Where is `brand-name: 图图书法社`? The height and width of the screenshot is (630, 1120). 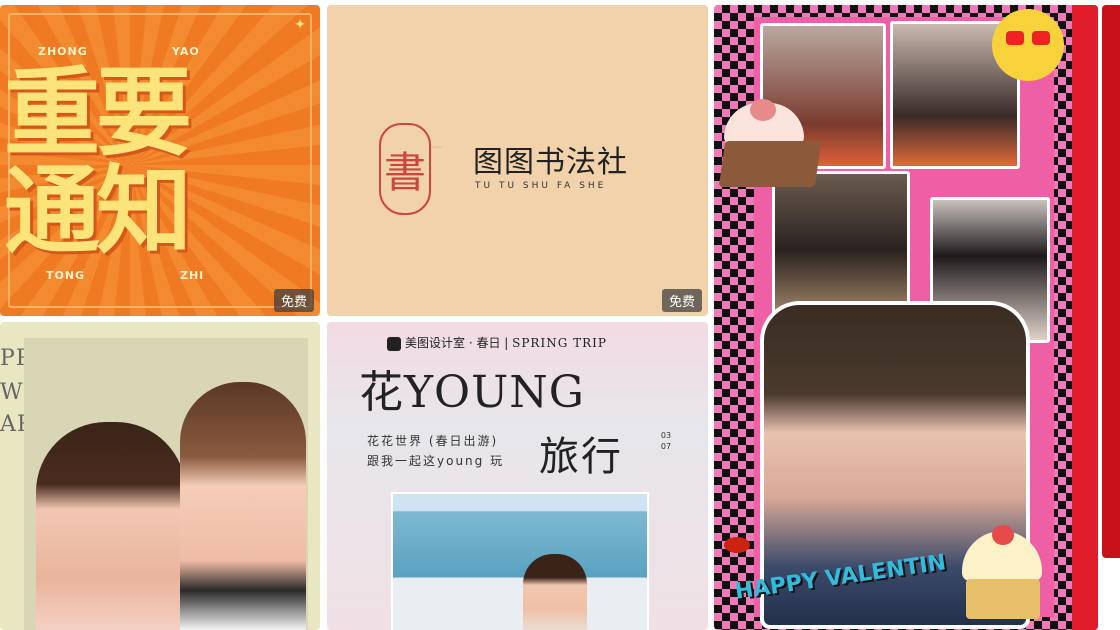 brand-name: 图图书法社 is located at coordinates (550, 162).